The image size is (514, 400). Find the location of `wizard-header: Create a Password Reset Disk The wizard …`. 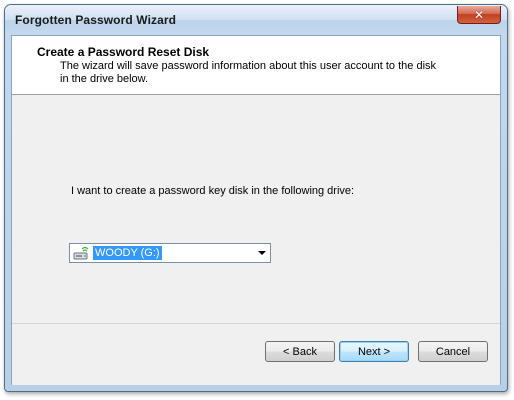

wizard-header: Create a Password Reset Disk The wizard … is located at coordinates (256, 65).